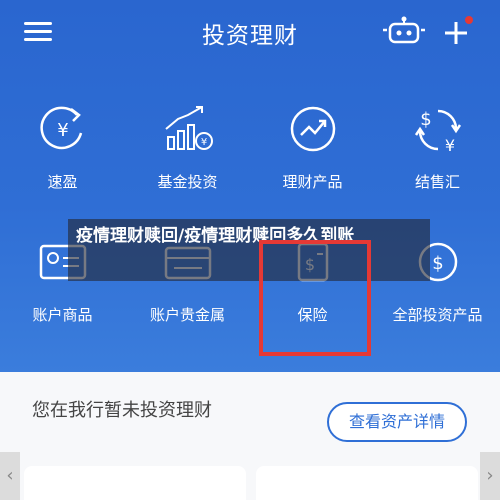  I want to click on scroll-right-icon: ›, so click(490, 476).